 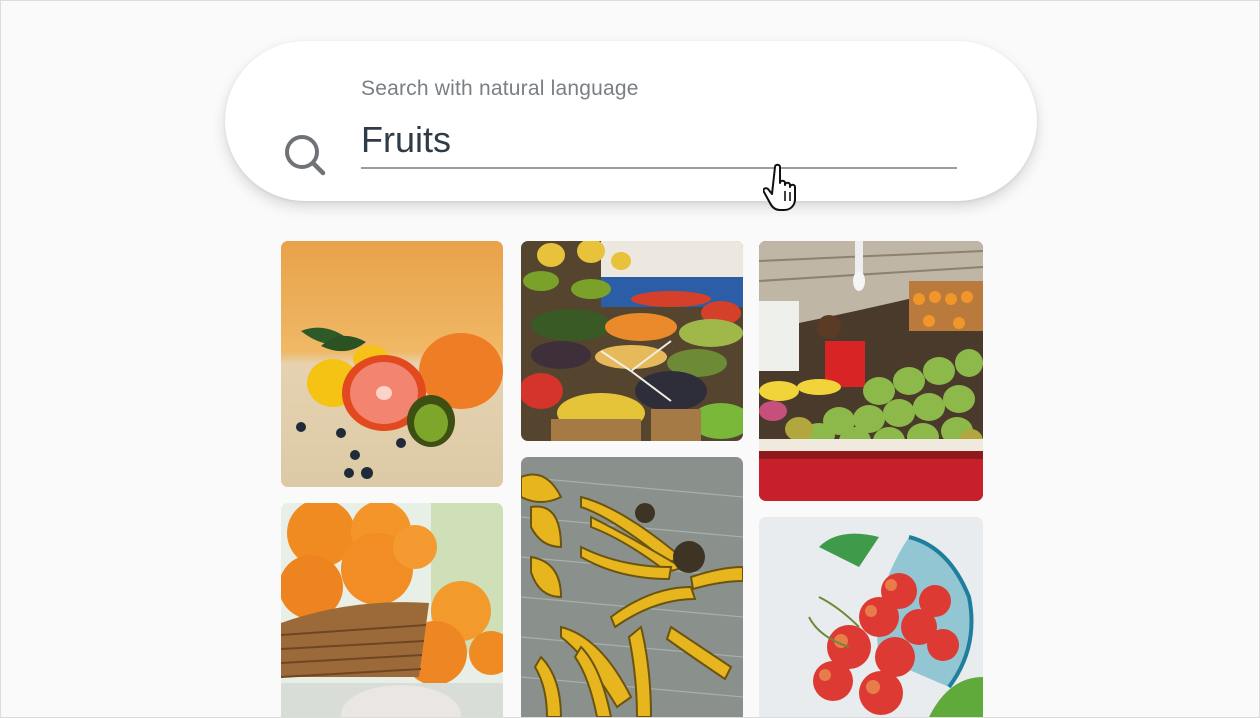 What do you see at coordinates (632, 587) in the screenshot?
I see `result-image-bananas` at bounding box center [632, 587].